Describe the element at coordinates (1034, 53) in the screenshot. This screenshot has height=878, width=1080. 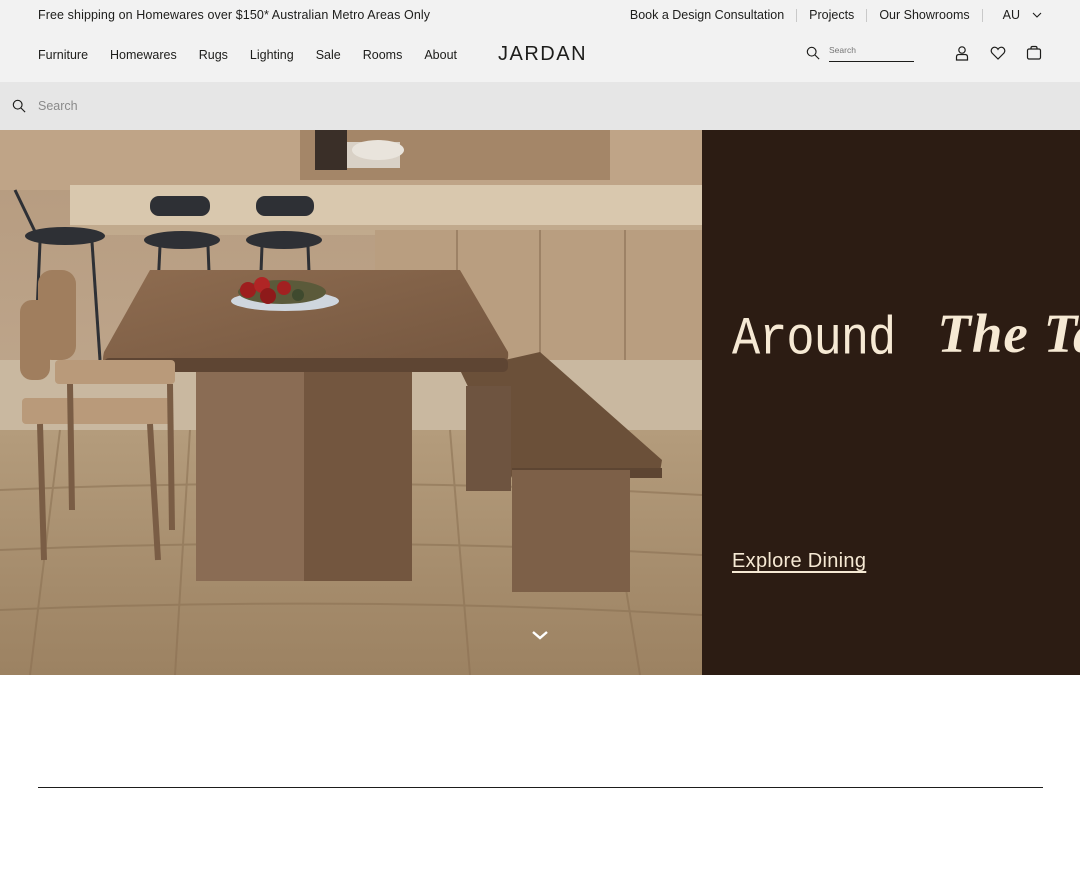
I see `cart-icon` at that location.